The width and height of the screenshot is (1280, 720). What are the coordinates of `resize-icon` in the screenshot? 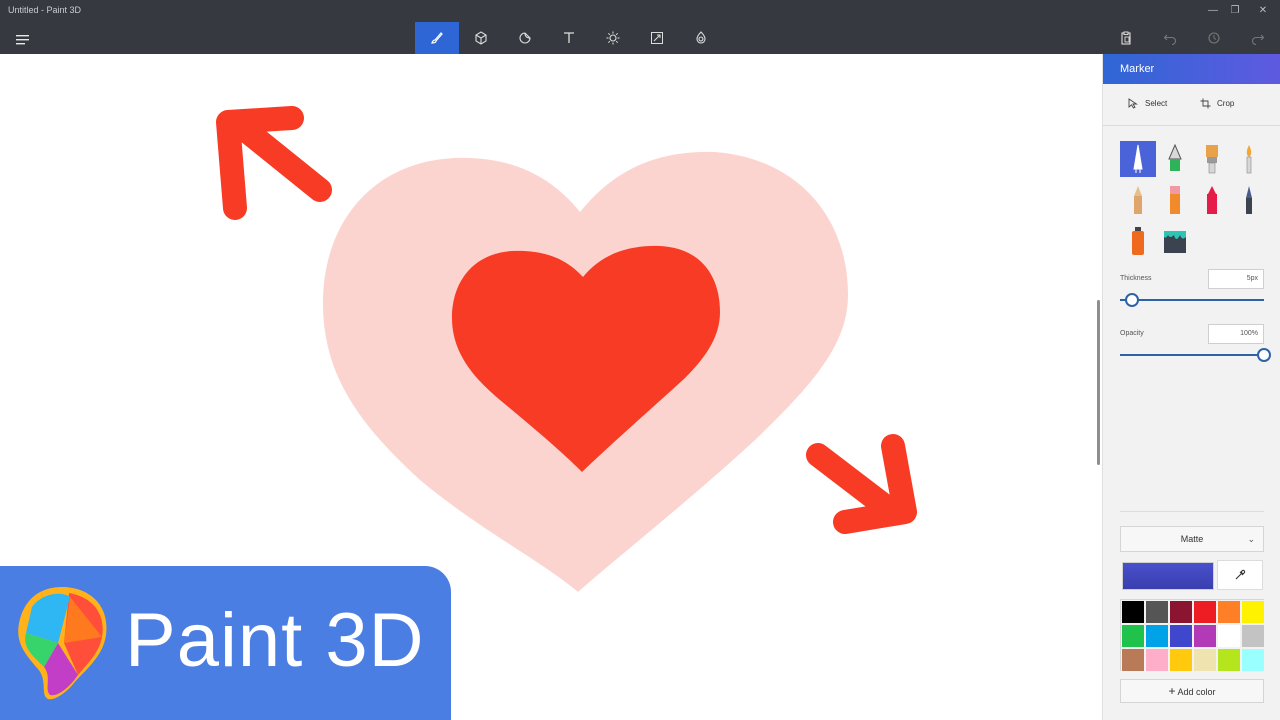 It's located at (657, 38).